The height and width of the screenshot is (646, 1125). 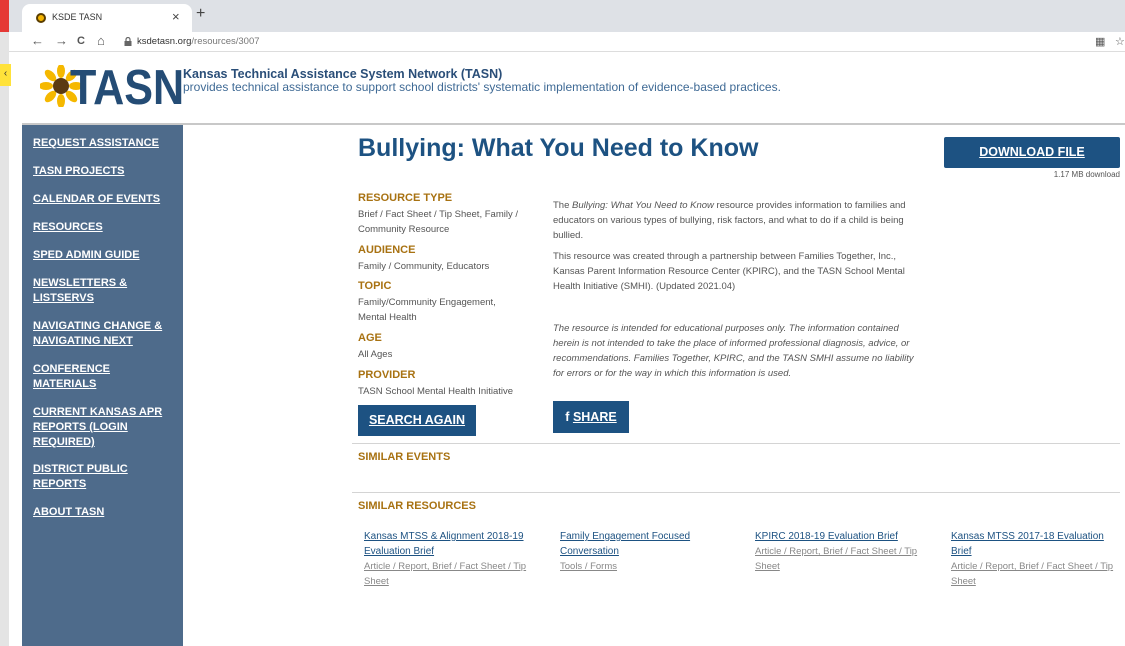 I want to click on url-path: /resources/3007, so click(x=225, y=41).